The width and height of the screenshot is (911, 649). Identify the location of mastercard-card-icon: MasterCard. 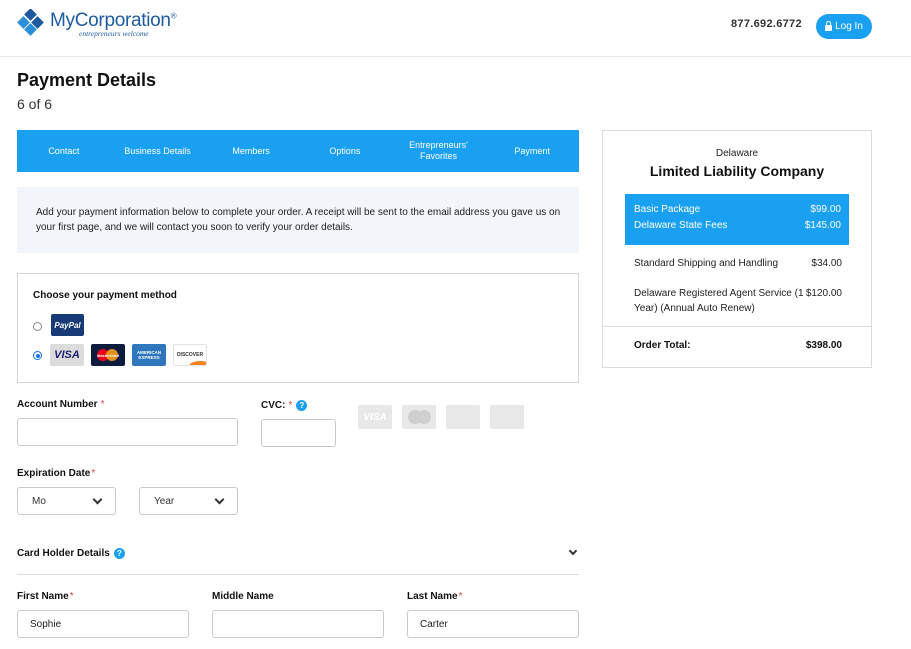
(108, 355).